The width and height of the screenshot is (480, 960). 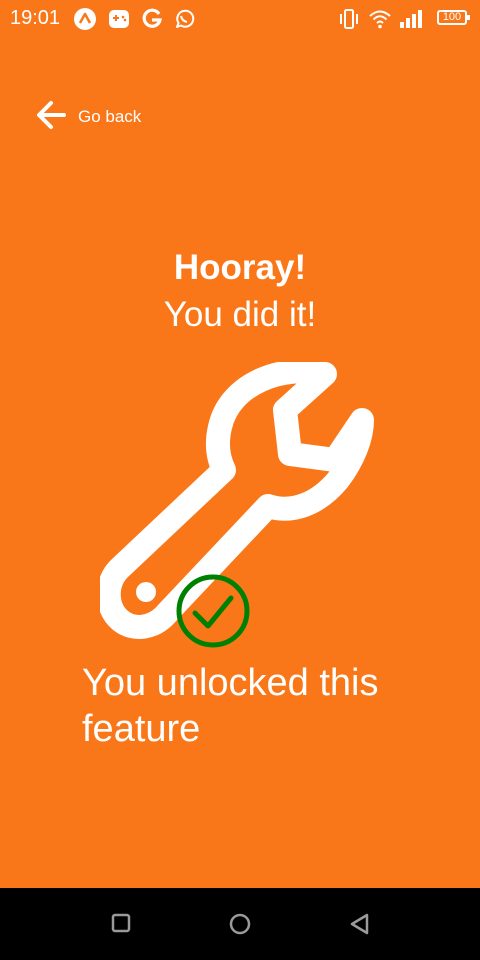 What do you see at coordinates (240, 267) in the screenshot?
I see `headline: Hooray!` at bounding box center [240, 267].